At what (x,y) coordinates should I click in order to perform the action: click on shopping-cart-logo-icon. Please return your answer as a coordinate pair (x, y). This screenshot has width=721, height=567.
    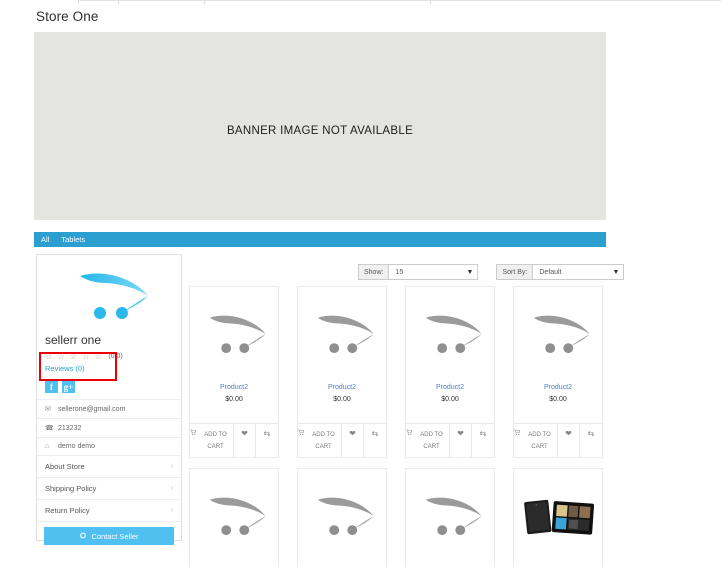
    Looking at the image, I should click on (113, 296).